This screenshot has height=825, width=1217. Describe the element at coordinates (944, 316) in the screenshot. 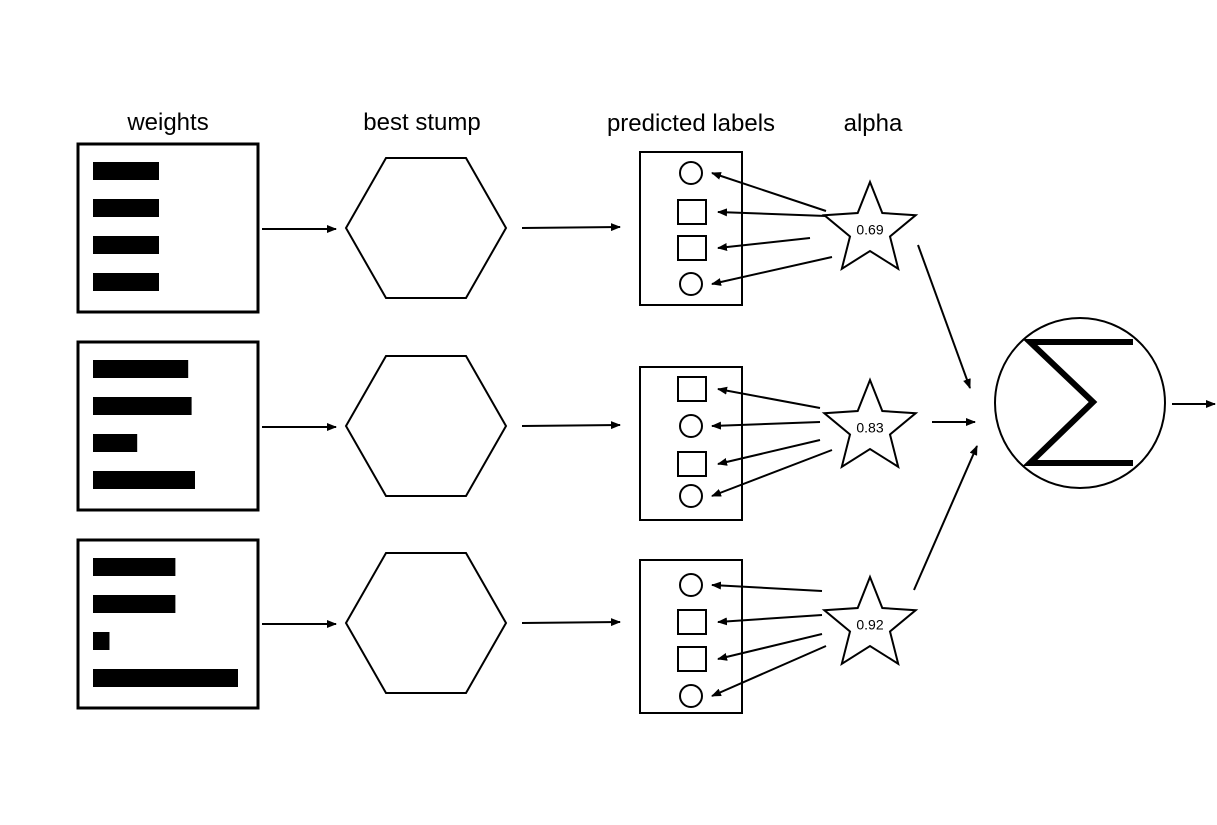

I see `arrow-alpha1-to-sum` at that location.